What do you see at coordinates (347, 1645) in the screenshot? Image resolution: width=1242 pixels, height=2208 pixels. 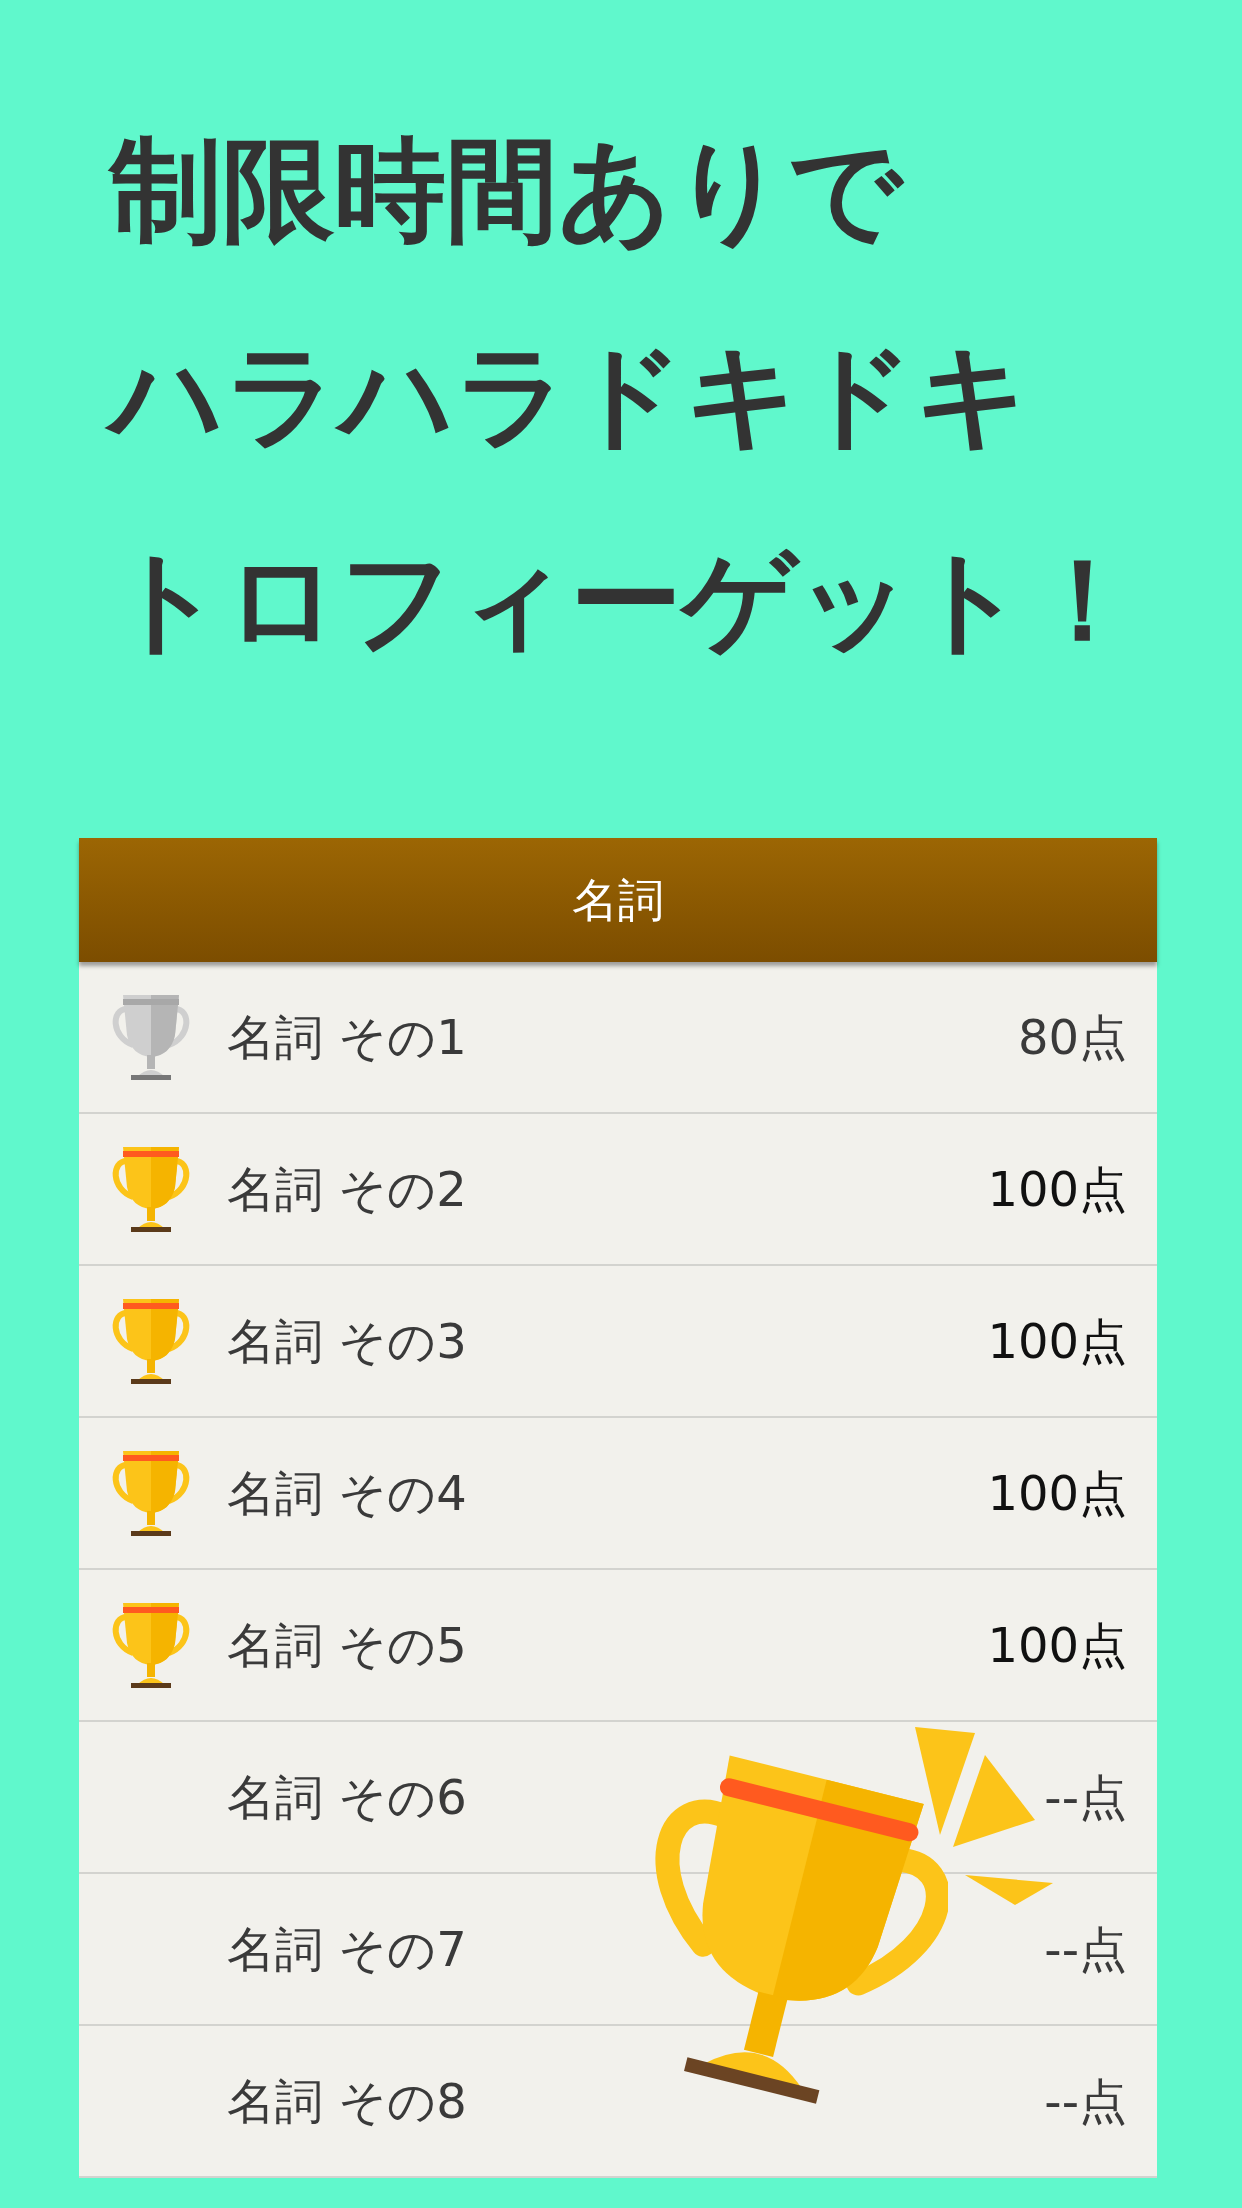 I see `row-label: 名詞 その5` at bounding box center [347, 1645].